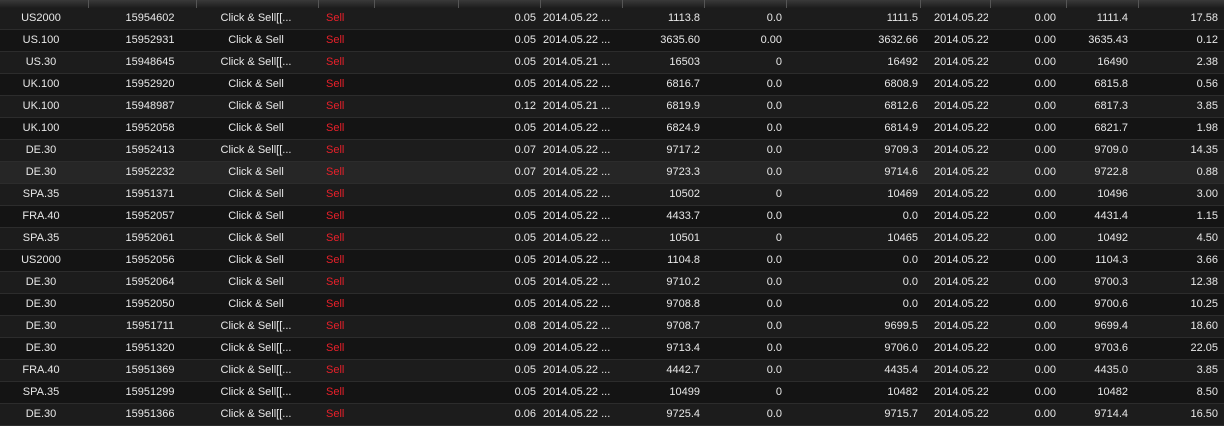  I want to click on close-time-cell: 2014.05.22 12:05:41, so click(955, 238).